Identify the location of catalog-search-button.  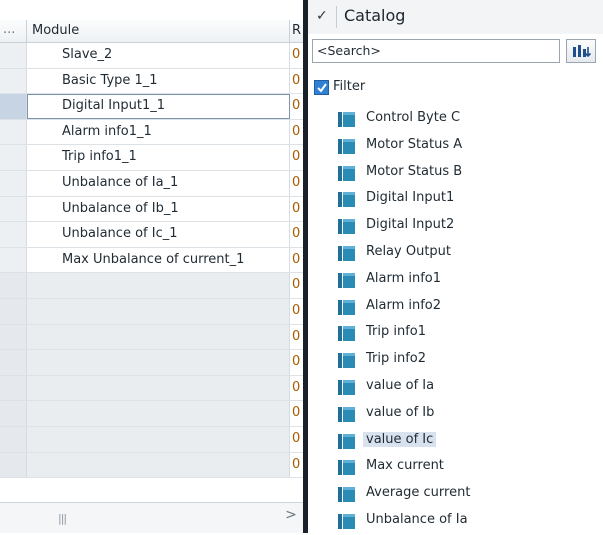
(581, 51).